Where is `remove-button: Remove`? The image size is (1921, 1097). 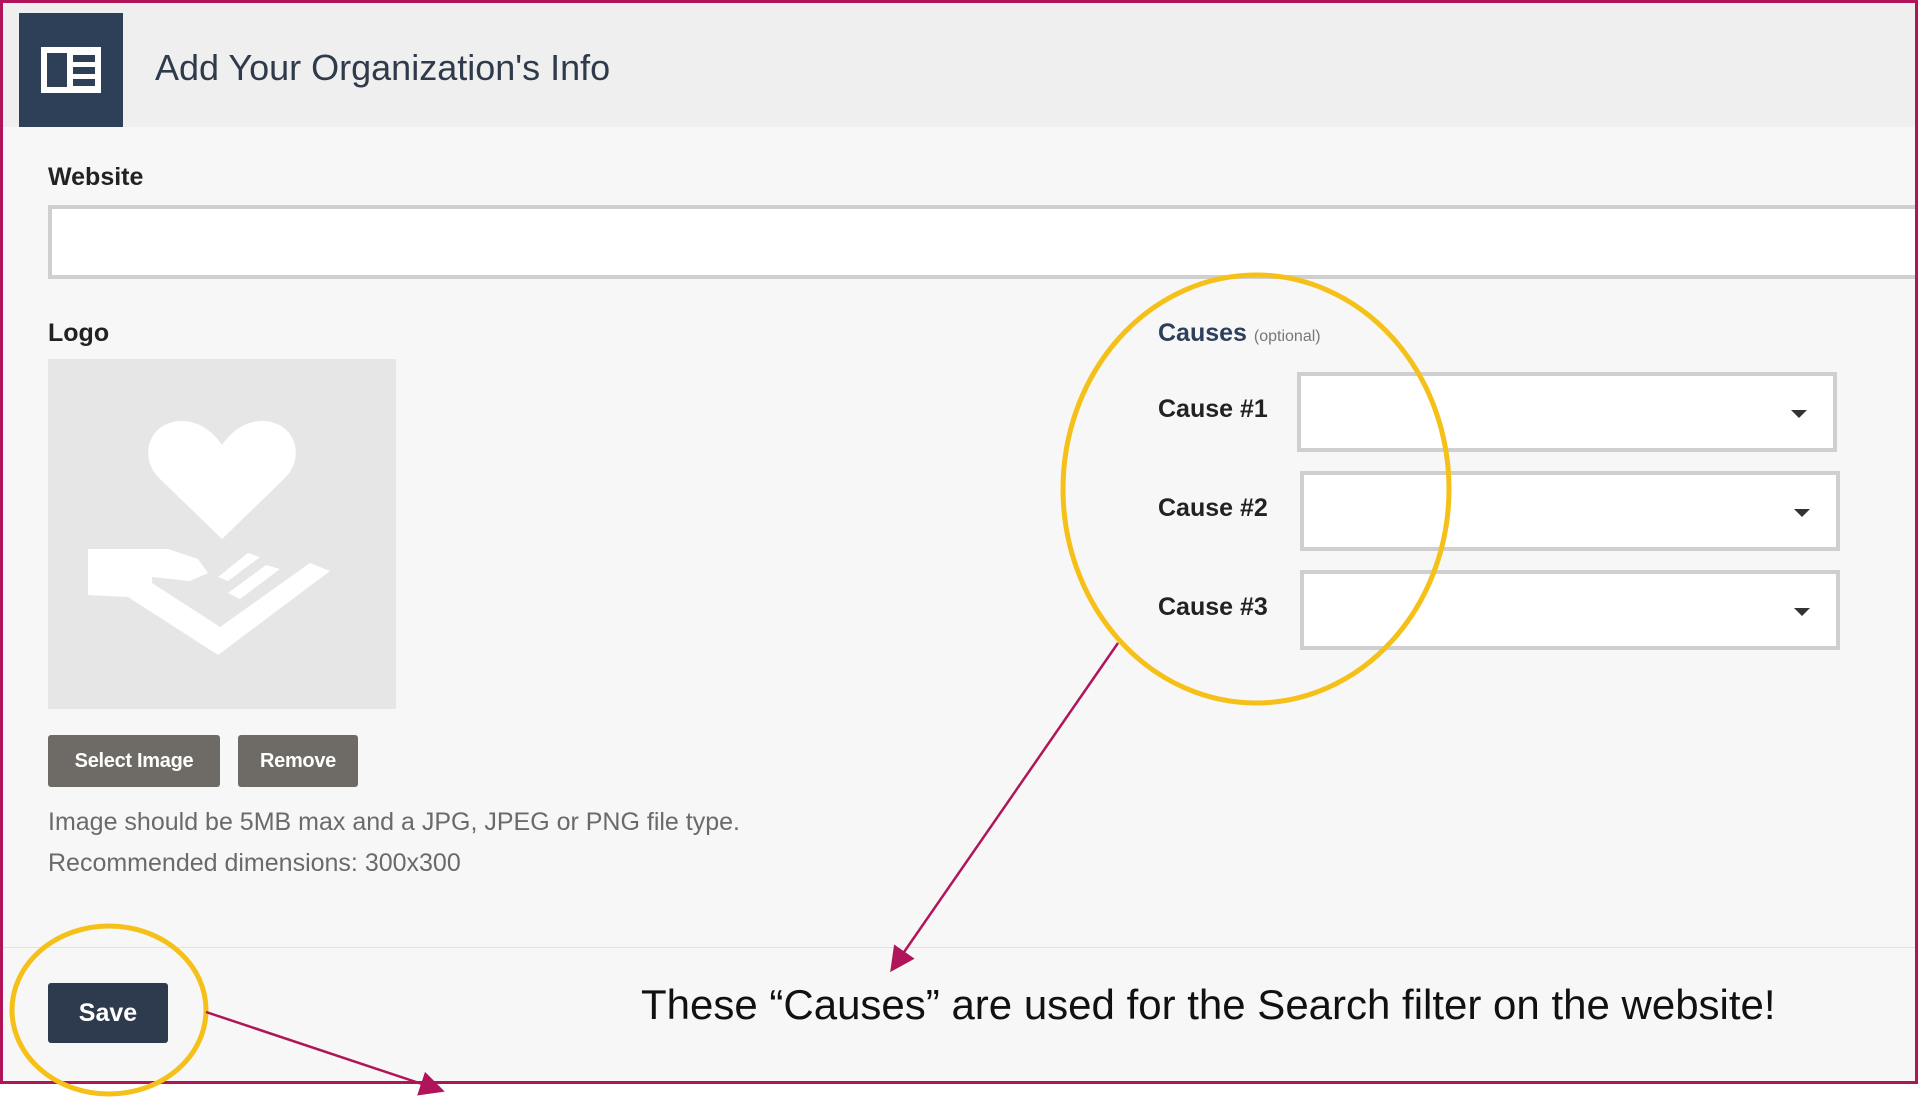 remove-button: Remove is located at coordinates (298, 761).